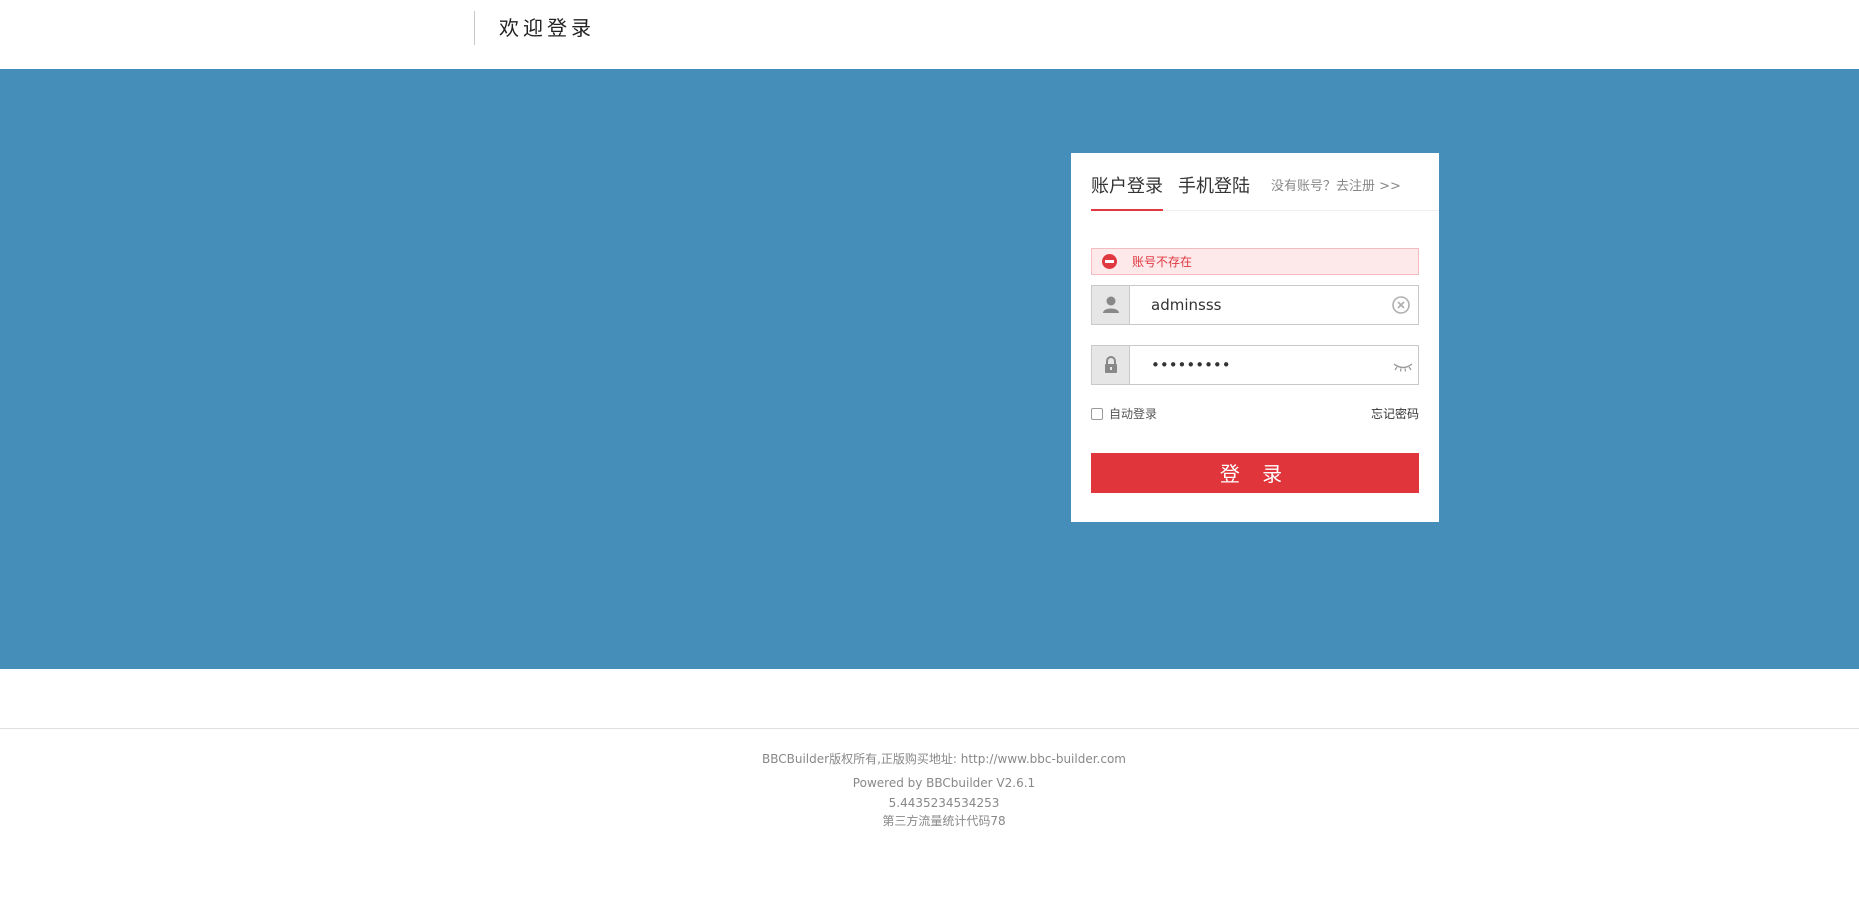  I want to click on forgot-password-link: 忘记密码, so click(1395, 414).